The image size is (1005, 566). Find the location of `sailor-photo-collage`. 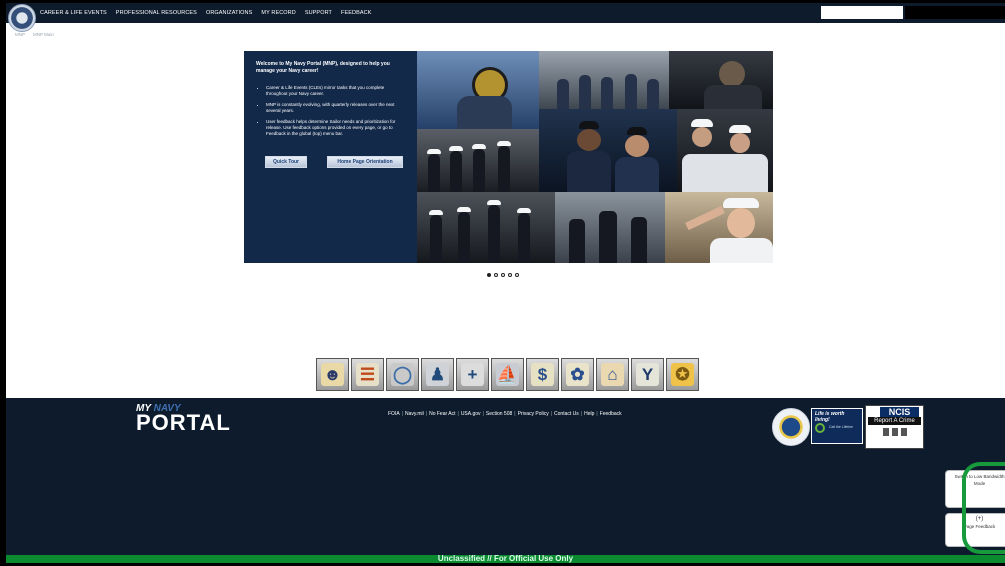

sailor-photo-collage is located at coordinates (595, 157).